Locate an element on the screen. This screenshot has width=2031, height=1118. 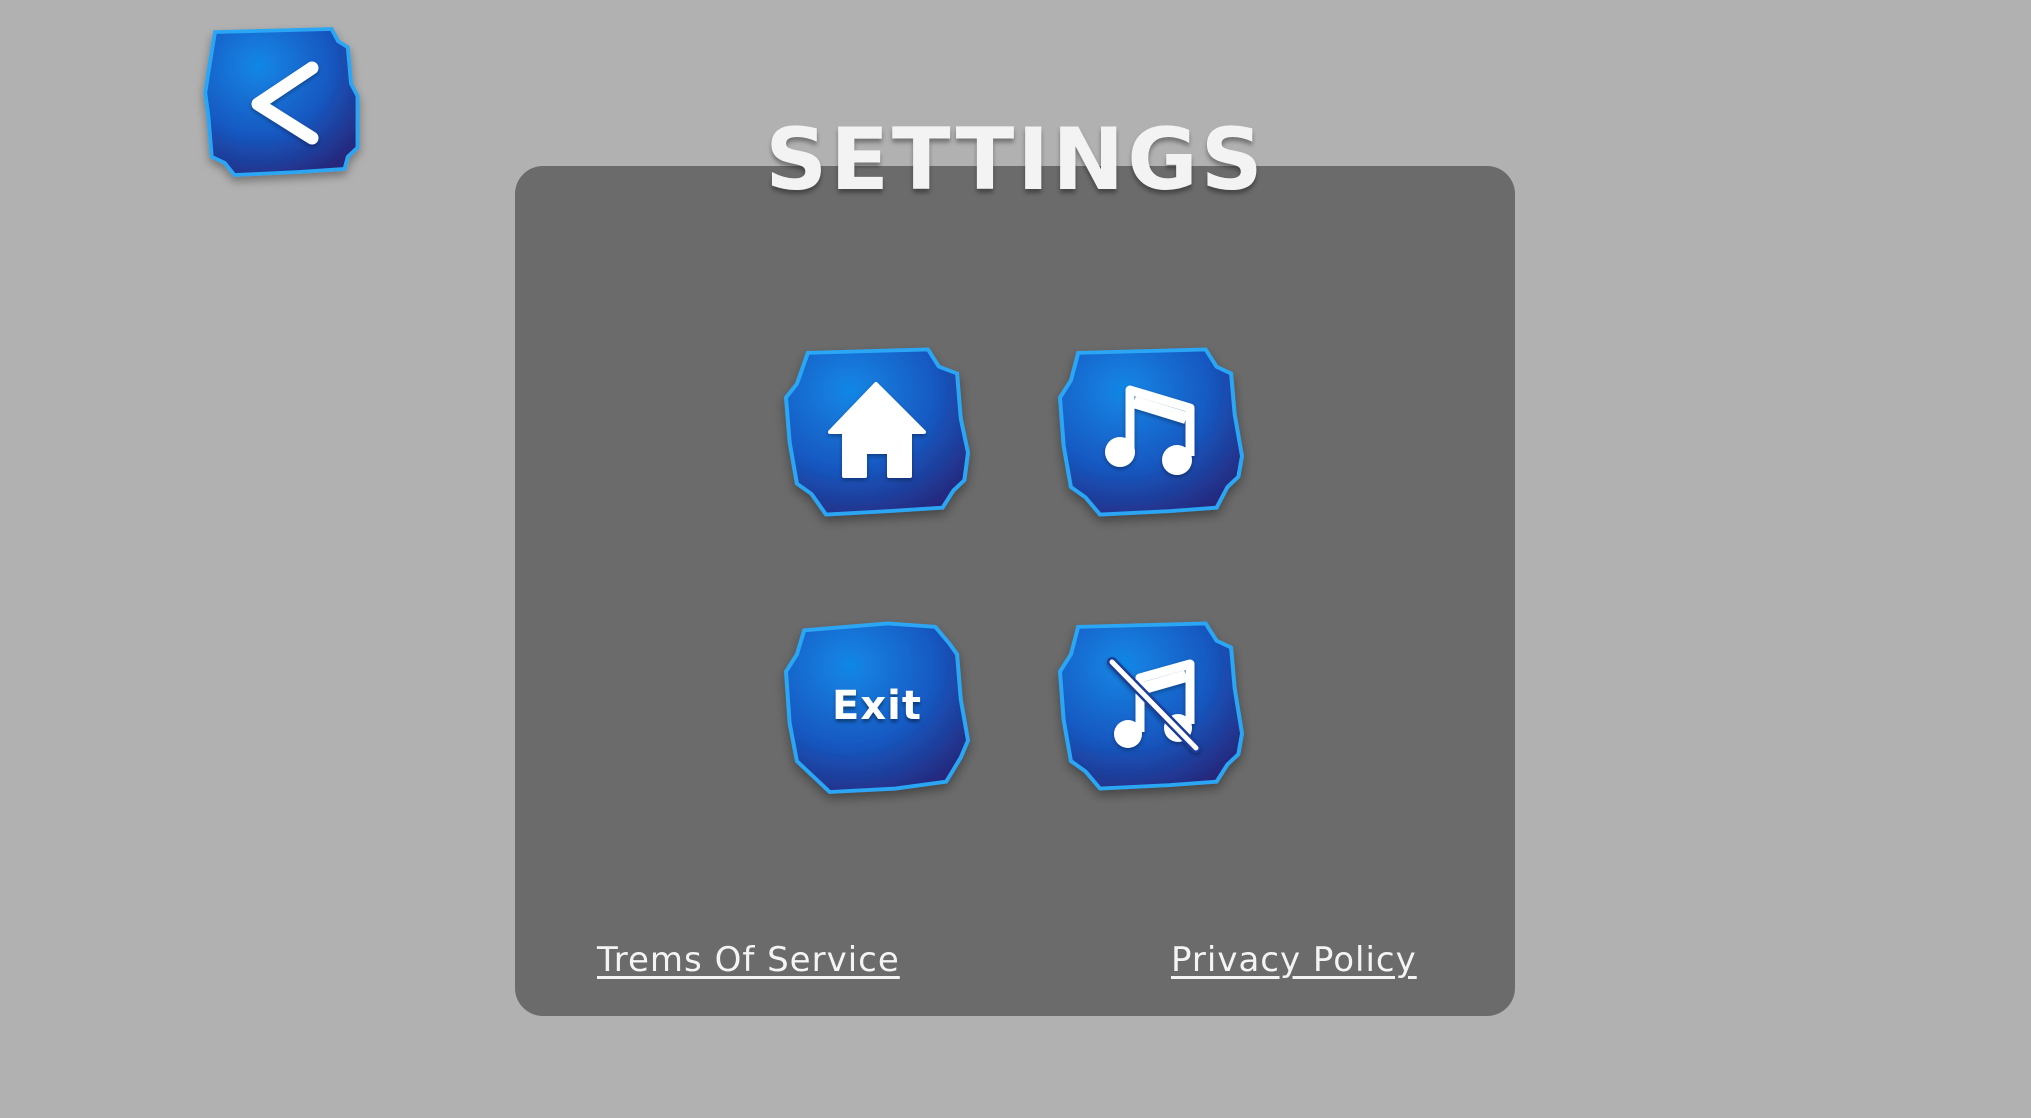
music-off-button is located at coordinates (1151, 706).